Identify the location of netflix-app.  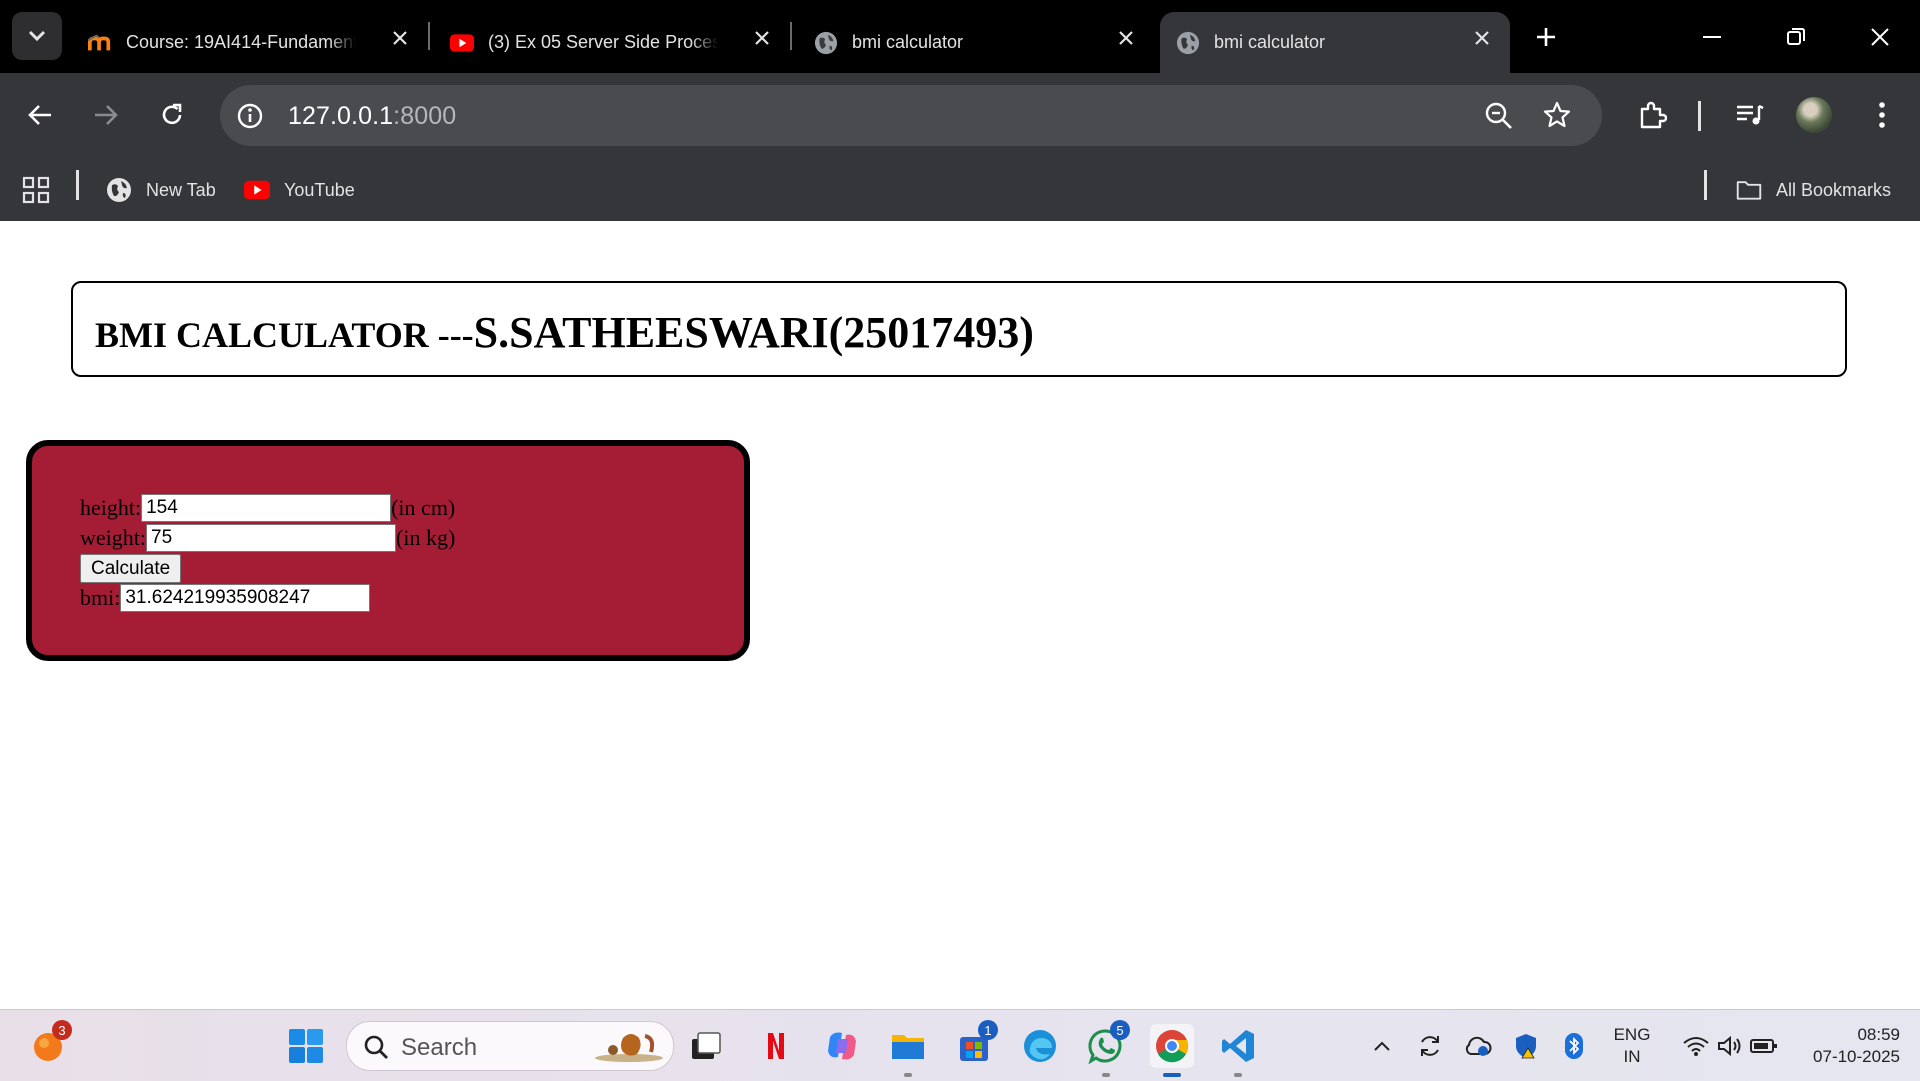
(776, 1046).